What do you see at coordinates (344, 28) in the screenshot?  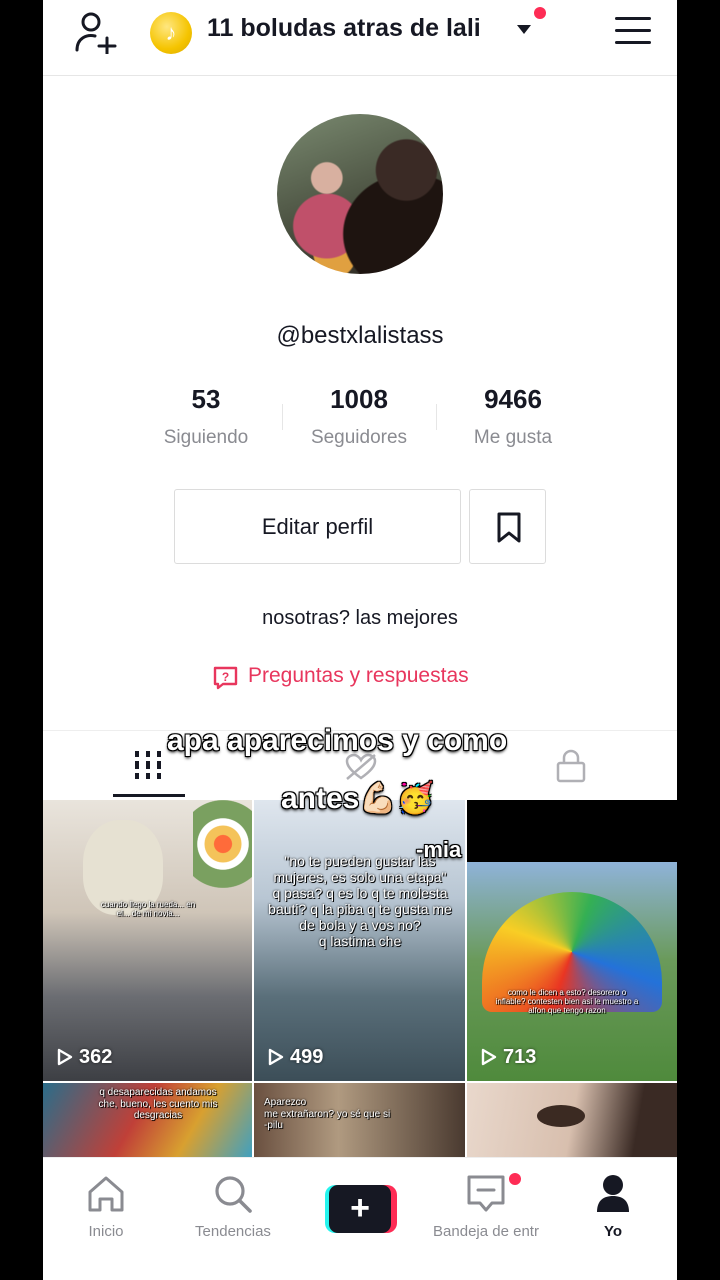 I see `account-switcher: 11 boludas atras de lali` at bounding box center [344, 28].